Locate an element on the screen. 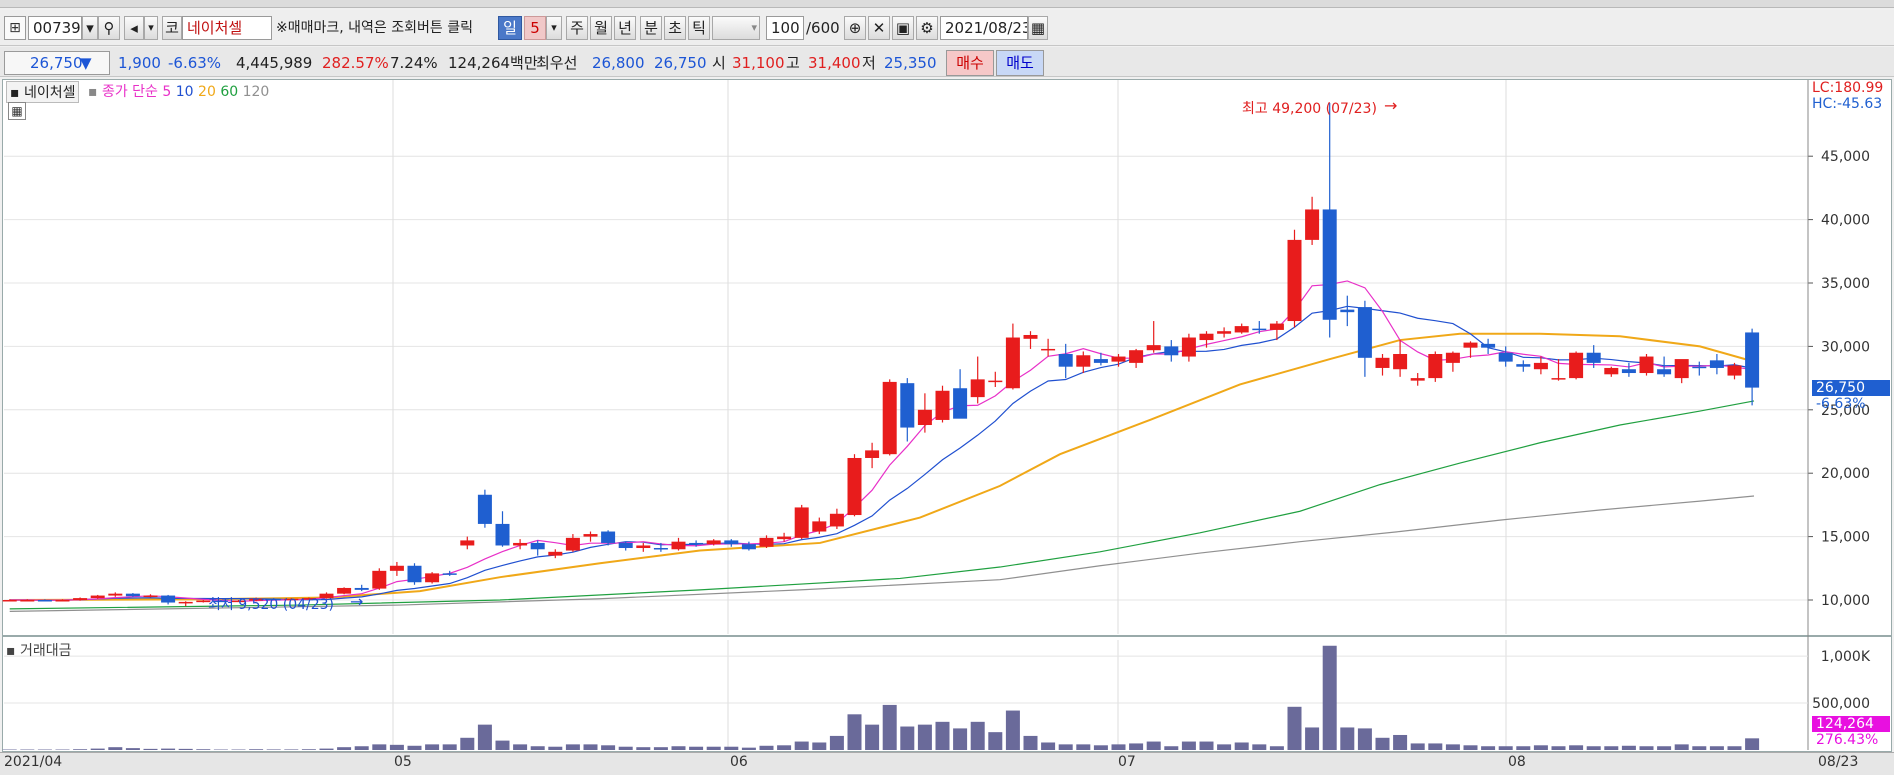  stock-name-field: 네이처셀 is located at coordinates (227, 28).